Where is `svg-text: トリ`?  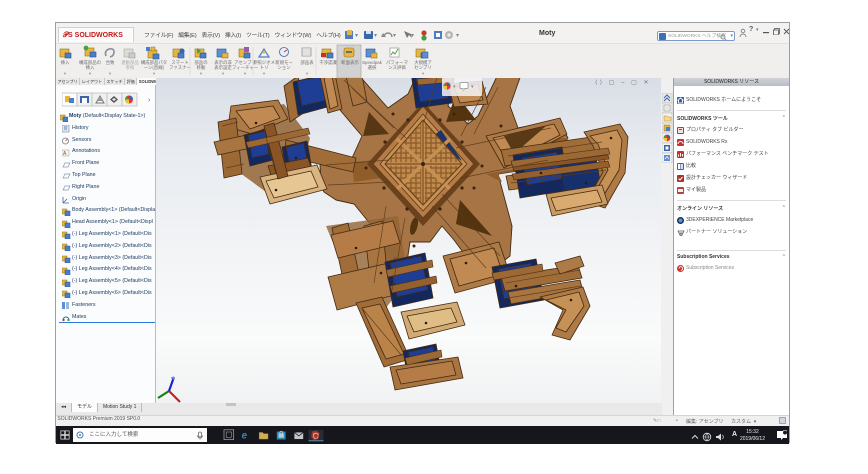
svg-text: トリ is located at coordinates (264, 67).